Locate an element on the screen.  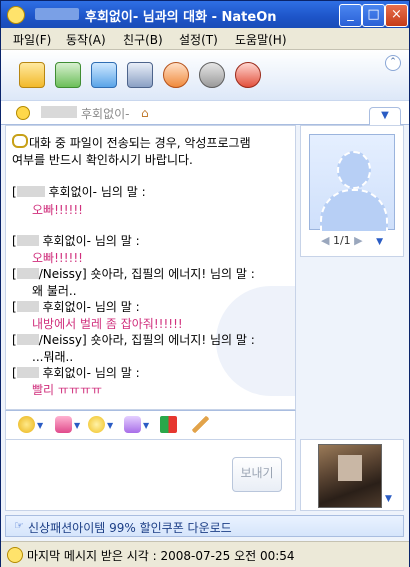
tab-dropdown-button: ▼ is located at coordinates (385, 116).